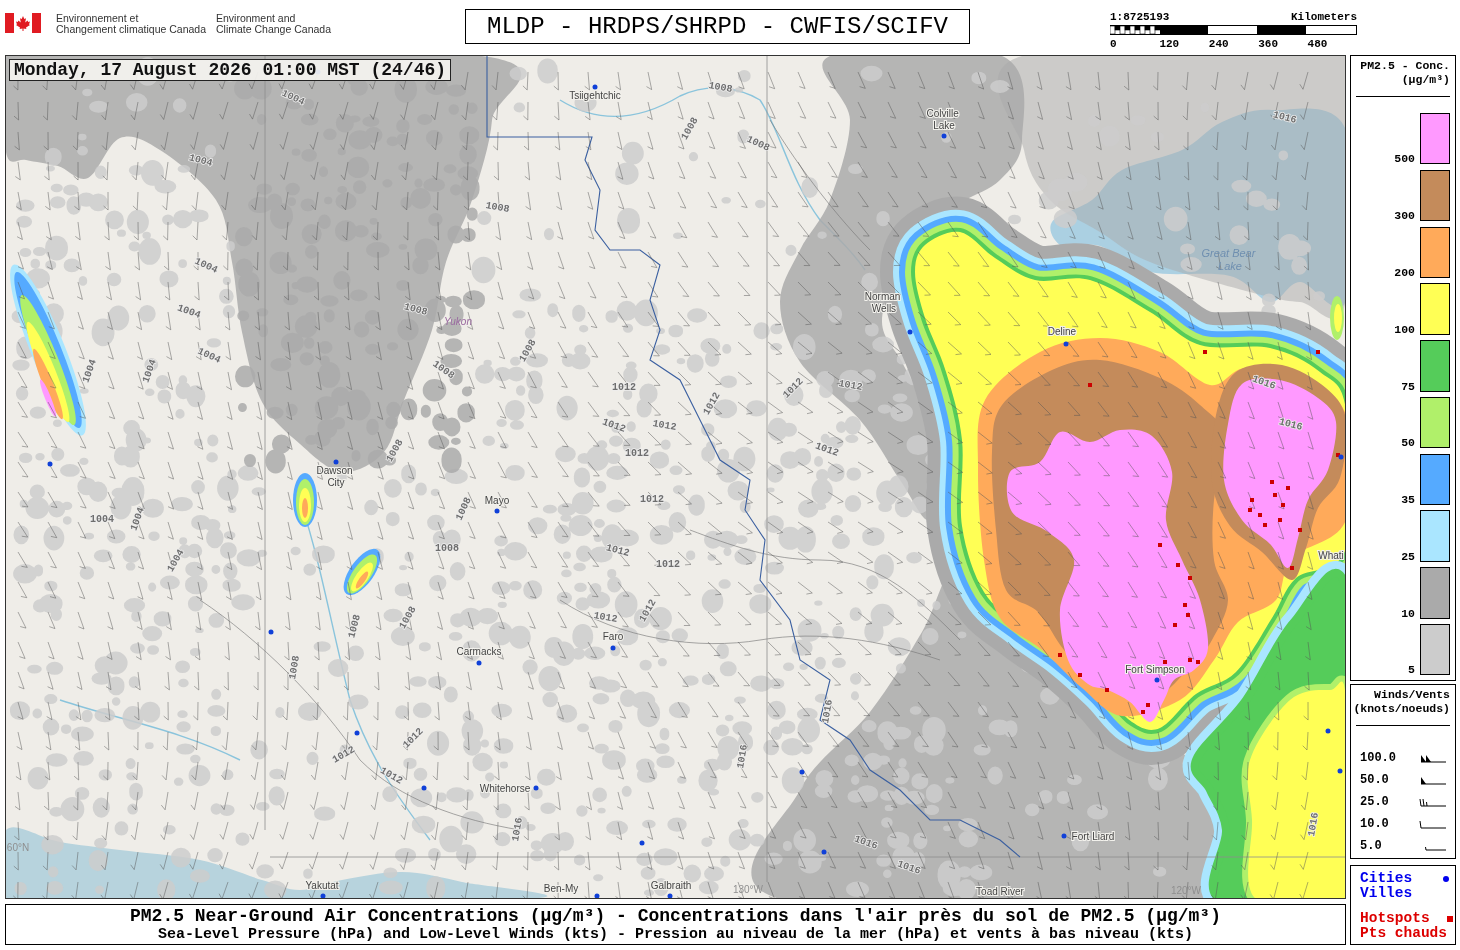 The image size is (1460, 950). I want to click on legend-value-label: 25, so click(1408, 556).